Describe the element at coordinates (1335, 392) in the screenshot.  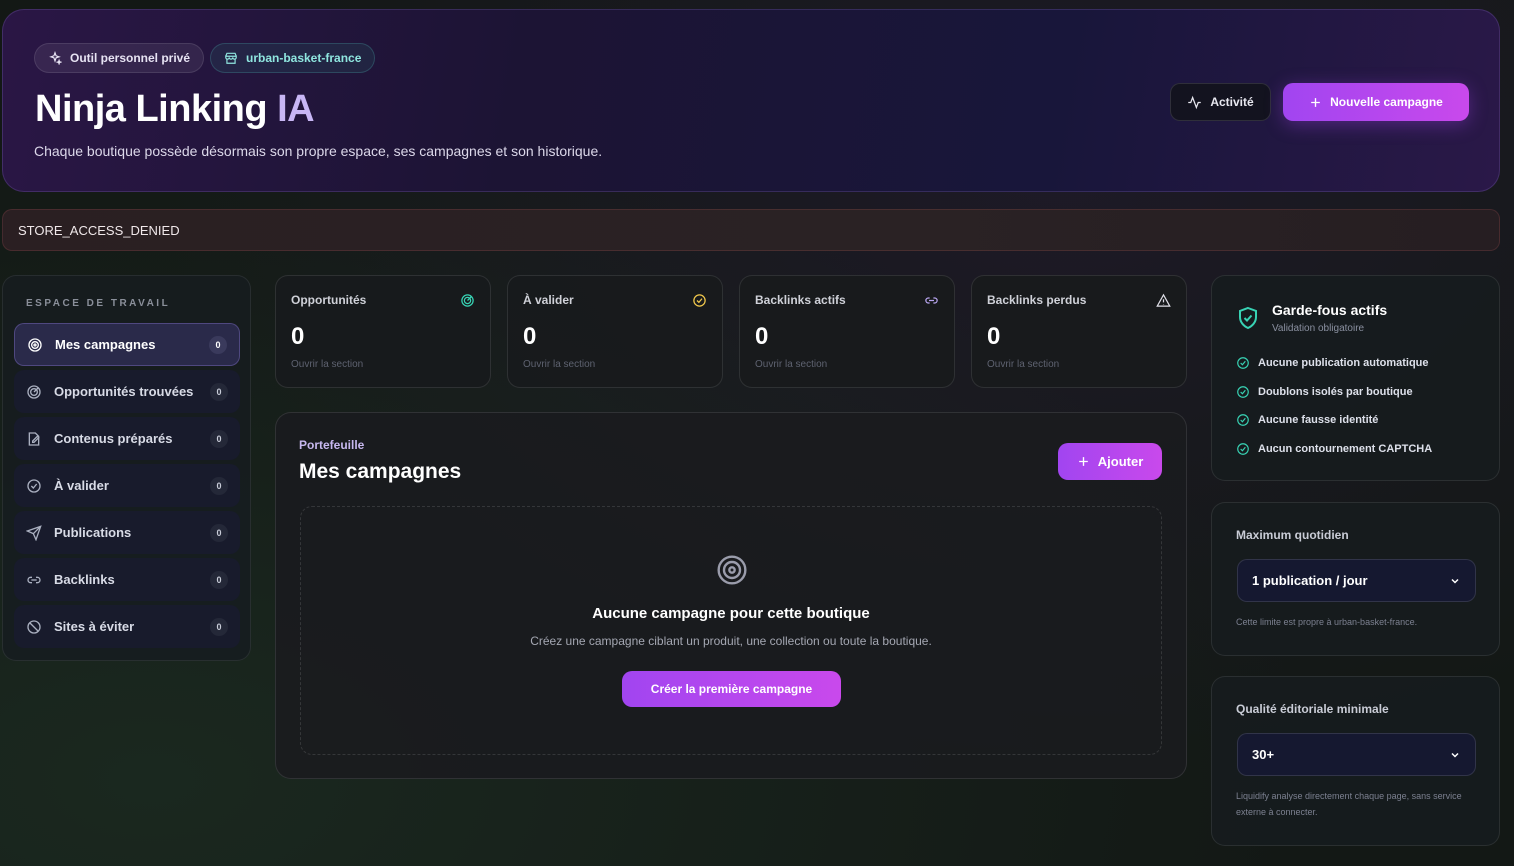
I see `guardrail-label: Doublons isolés par boutique` at that location.